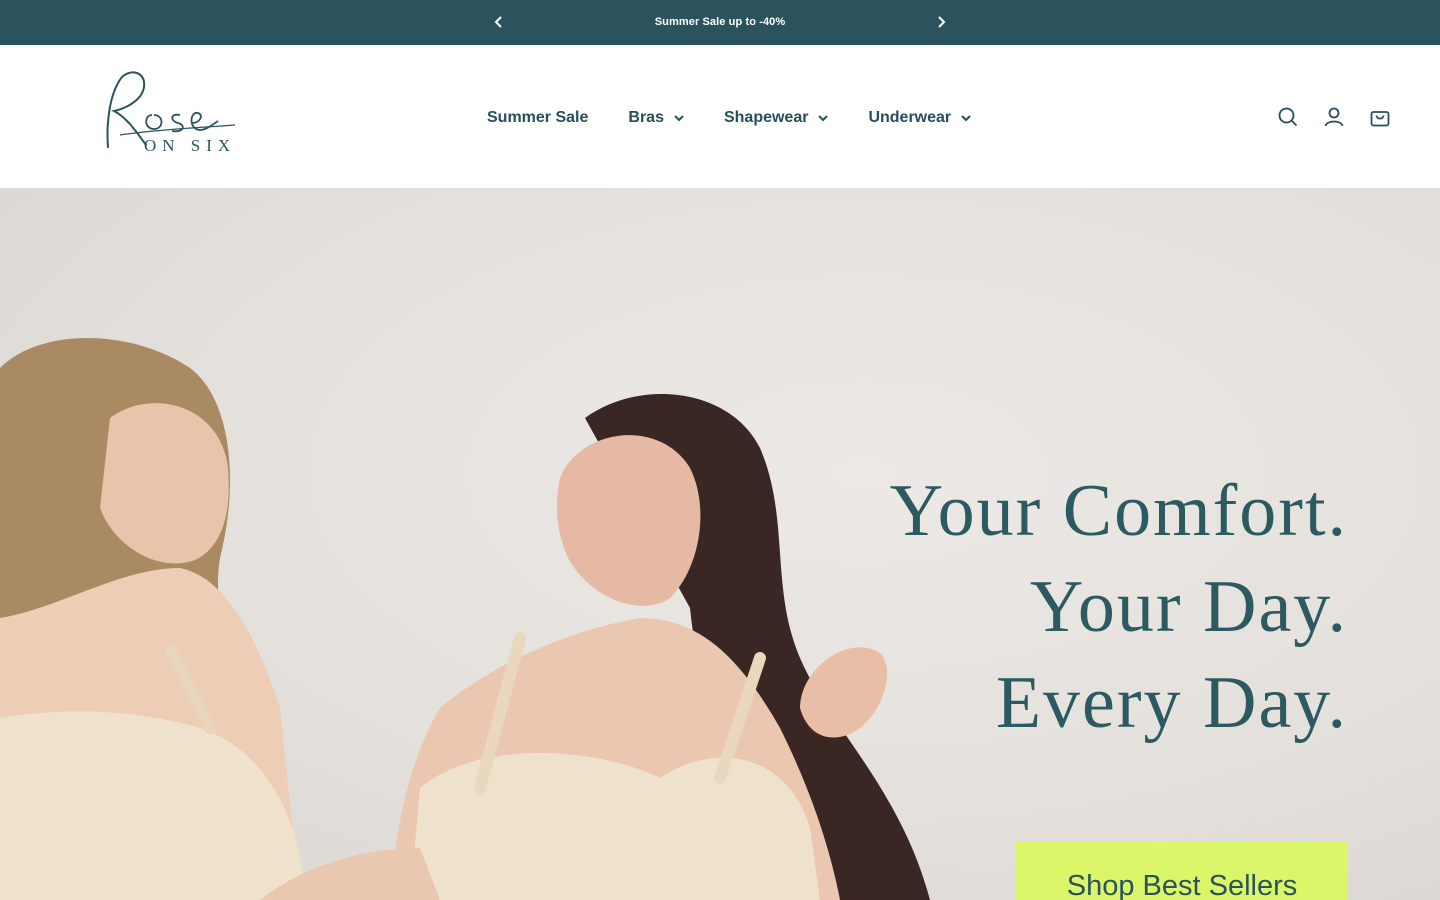 This screenshot has width=1440, height=900. I want to click on nav-bras: Bras, so click(656, 118).